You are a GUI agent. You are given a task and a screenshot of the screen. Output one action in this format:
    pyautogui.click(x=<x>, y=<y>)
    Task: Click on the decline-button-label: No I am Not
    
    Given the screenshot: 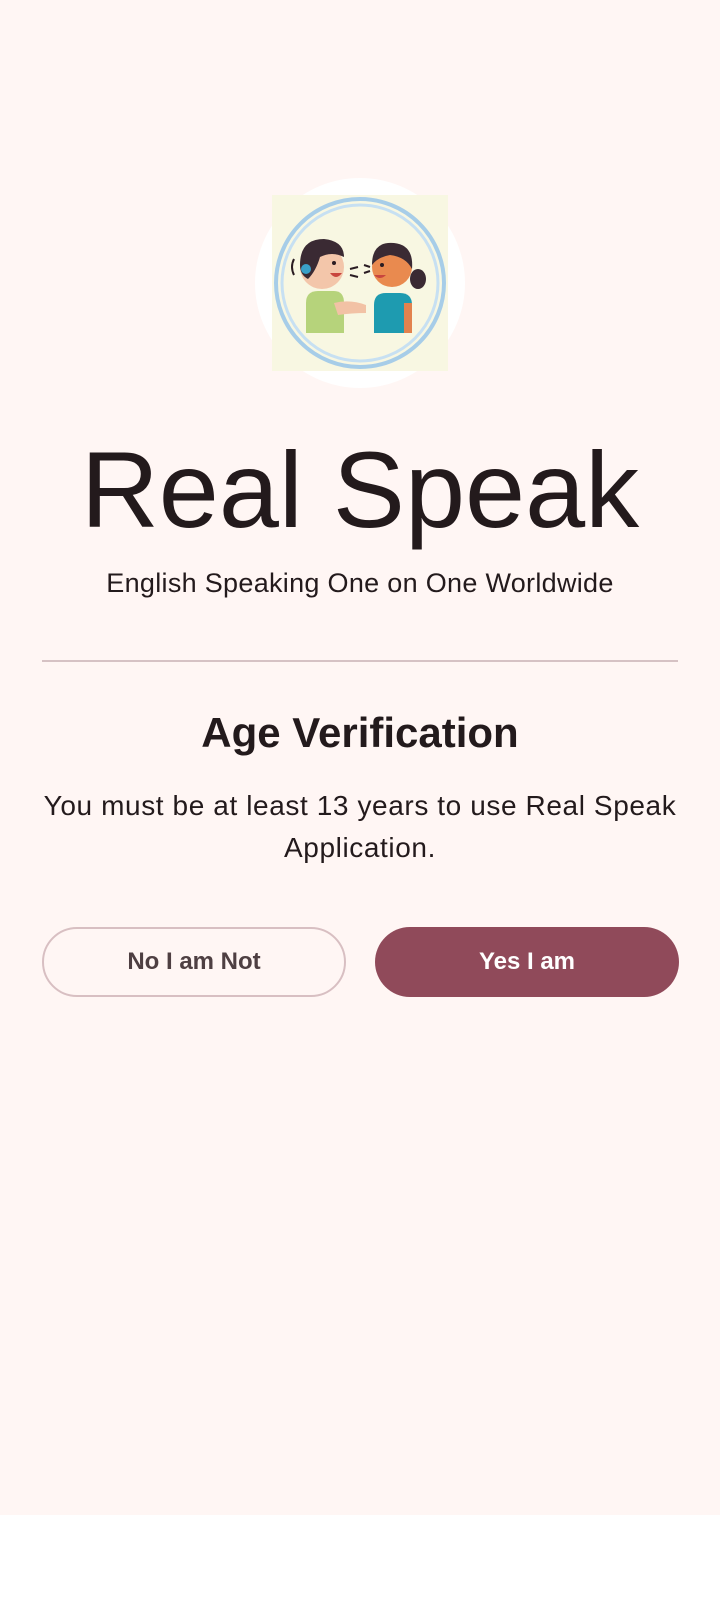 What is the action you would take?
    pyautogui.click(x=194, y=961)
    